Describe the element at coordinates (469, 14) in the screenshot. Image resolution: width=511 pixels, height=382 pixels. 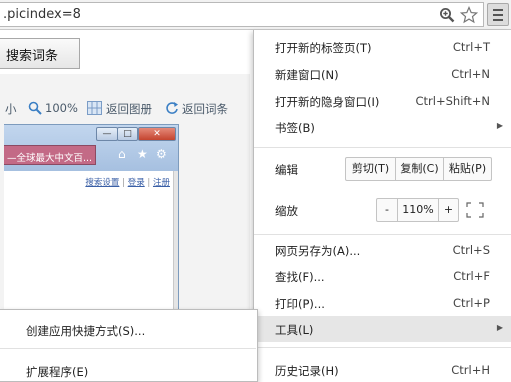
I see `bookmark-star-icon` at that location.